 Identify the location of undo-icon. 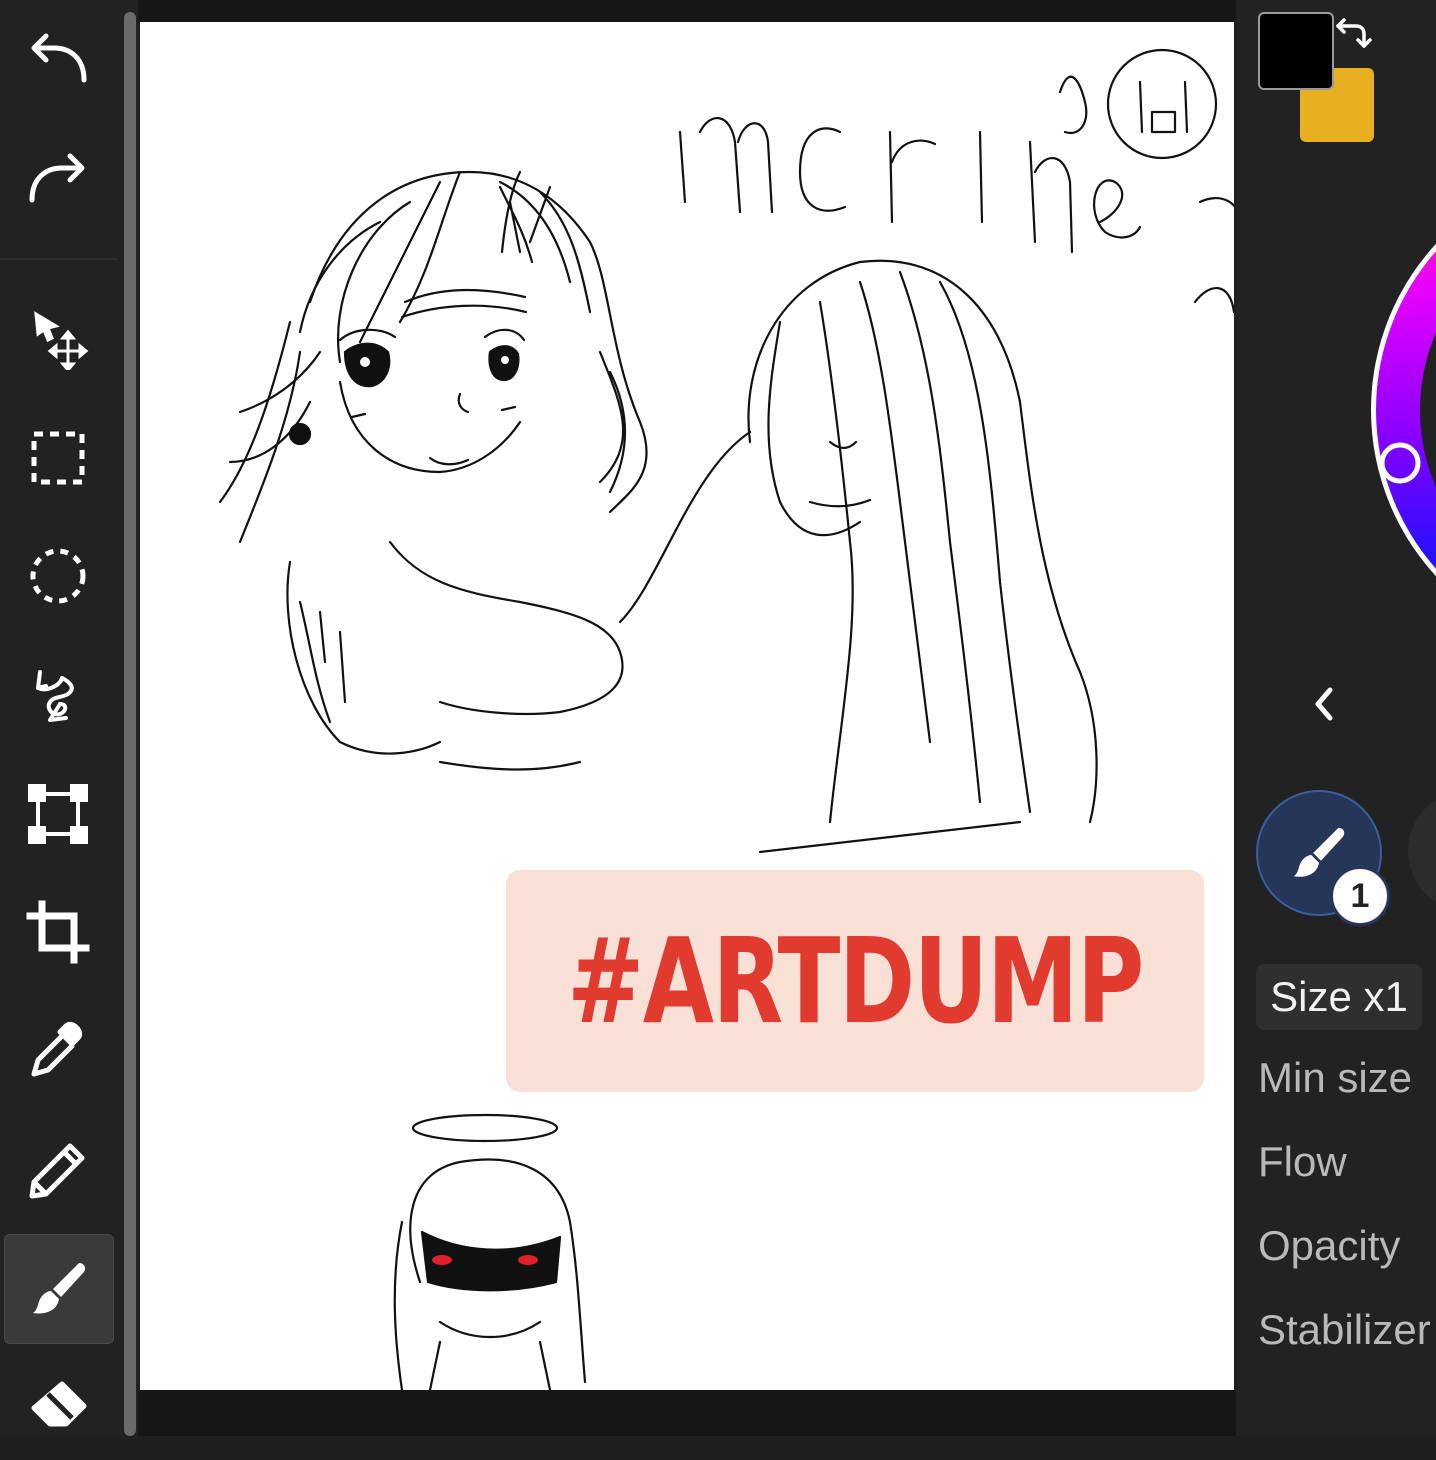
(59, 58).